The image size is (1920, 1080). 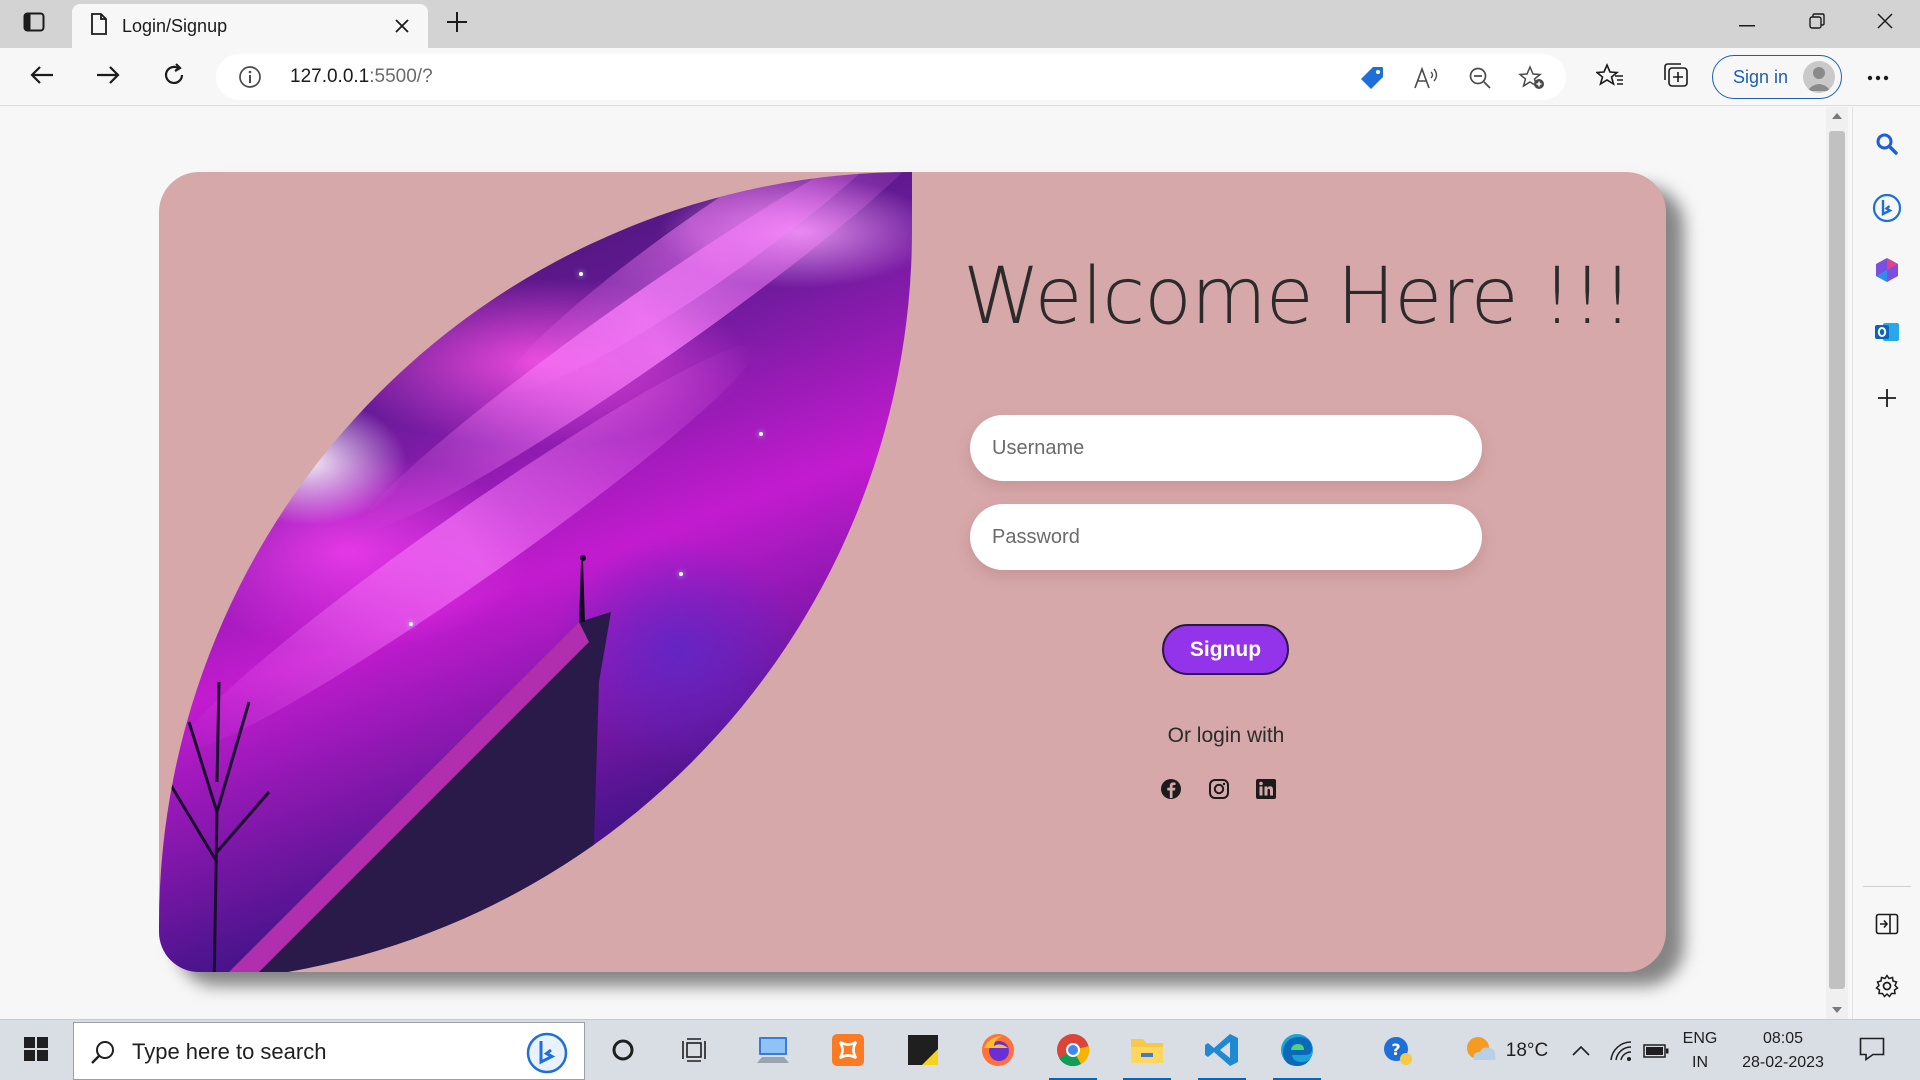 I want to click on password-input, so click(x=1226, y=537).